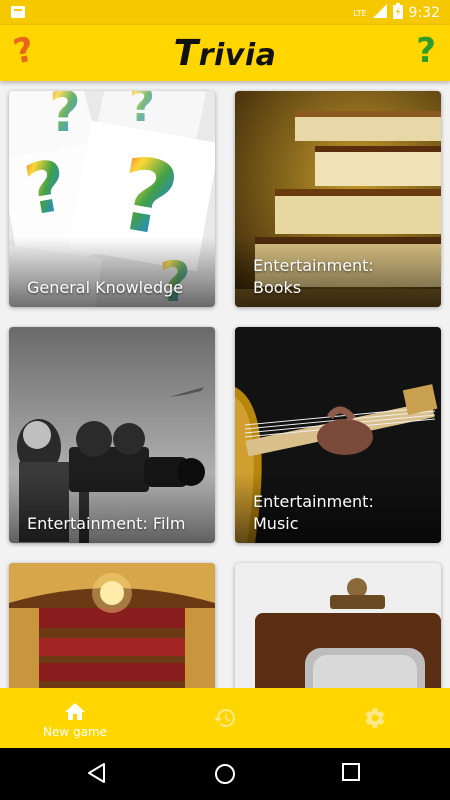 The image size is (450, 800). What do you see at coordinates (75, 732) in the screenshot?
I see `nav-label: New game` at bounding box center [75, 732].